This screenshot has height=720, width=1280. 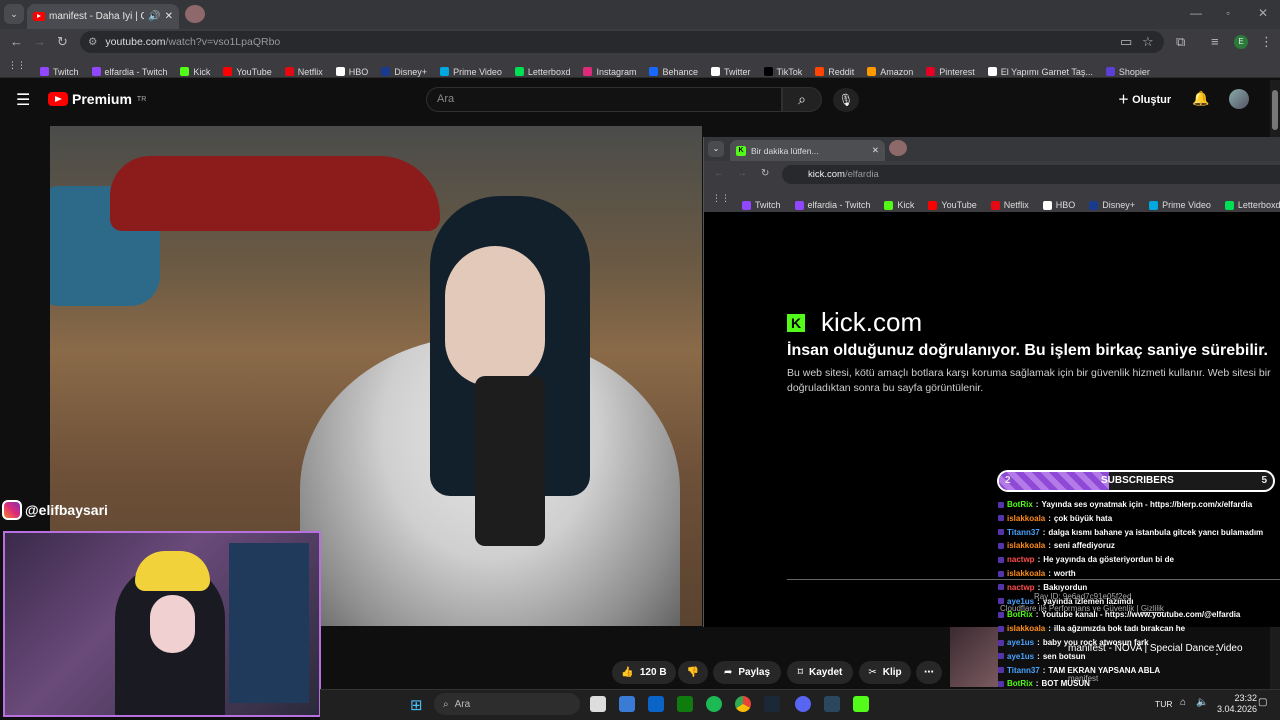 What do you see at coordinates (1144, 99) in the screenshot?
I see `create-button: ＋ Oluştur` at bounding box center [1144, 99].